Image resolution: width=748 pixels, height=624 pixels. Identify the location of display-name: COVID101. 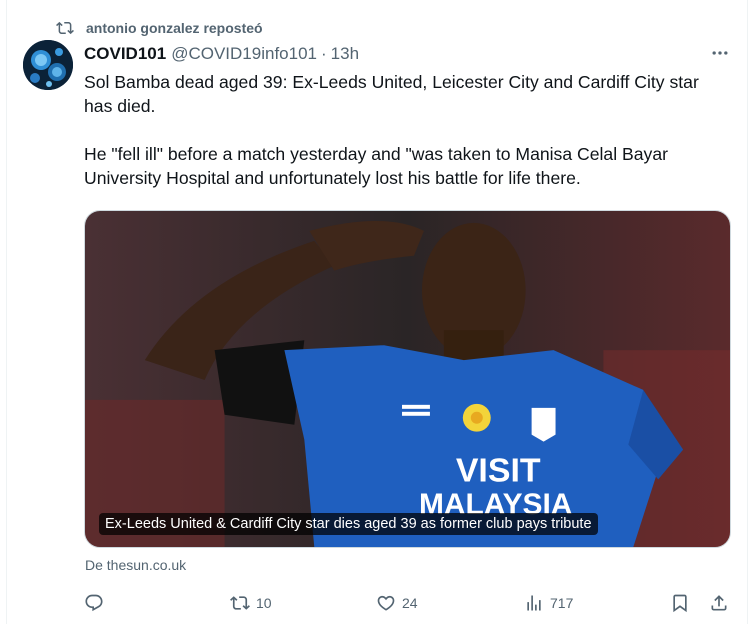
(125, 54).